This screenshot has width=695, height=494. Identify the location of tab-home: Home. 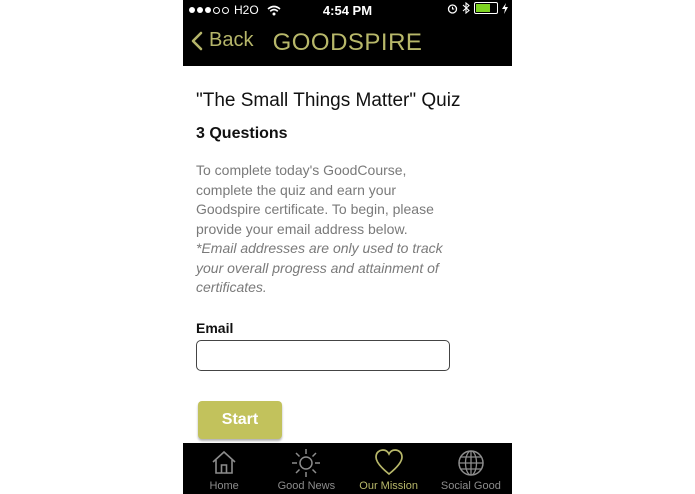
(224, 468).